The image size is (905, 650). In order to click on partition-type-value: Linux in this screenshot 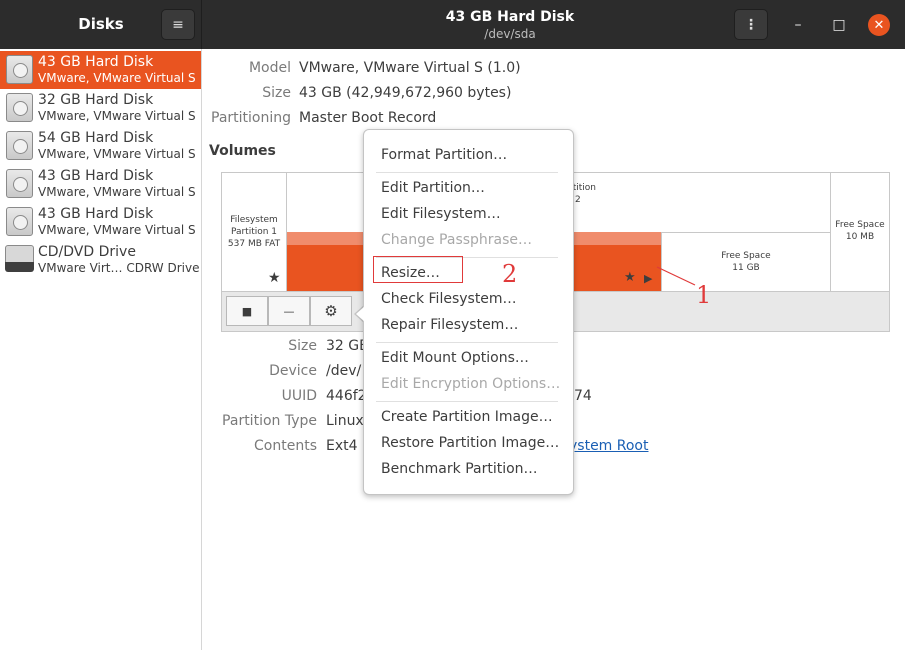, I will do `click(345, 421)`.